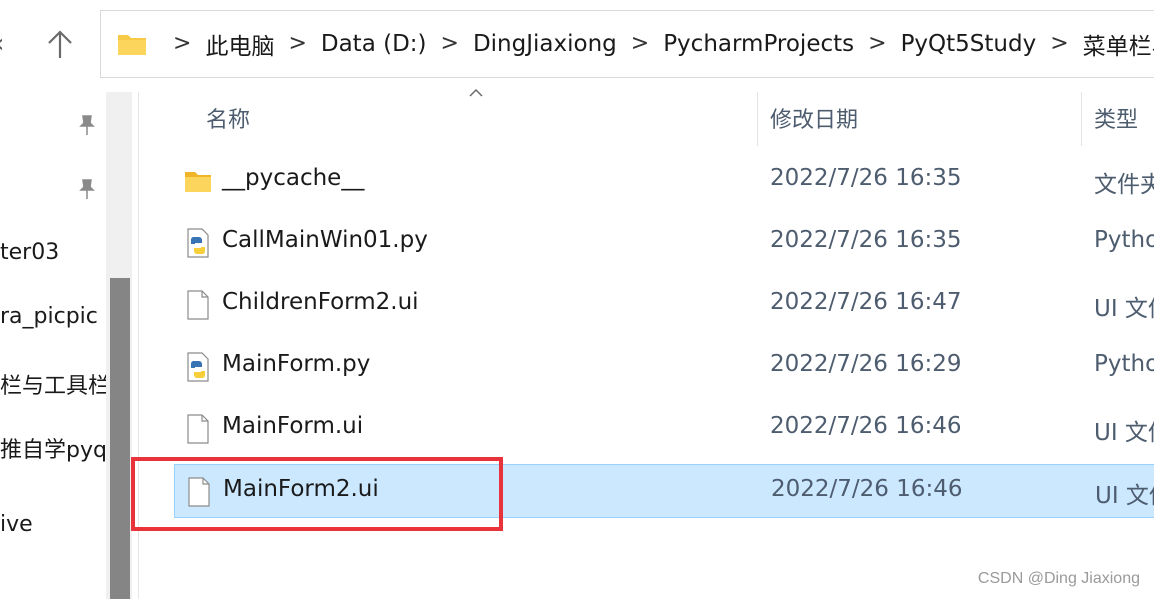 The width and height of the screenshot is (1154, 599). Describe the element at coordinates (1116, 118) in the screenshot. I see `column-header-type: 类型` at that location.